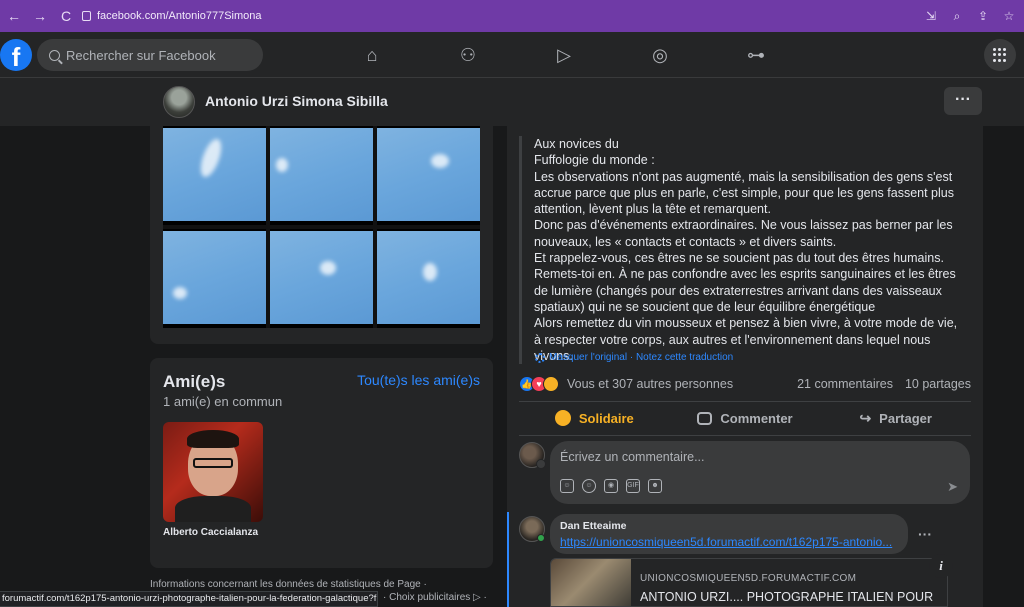 This screenshot has height=607, width=1024. I want to click on comment-more-options: ···, so click(925, 534).